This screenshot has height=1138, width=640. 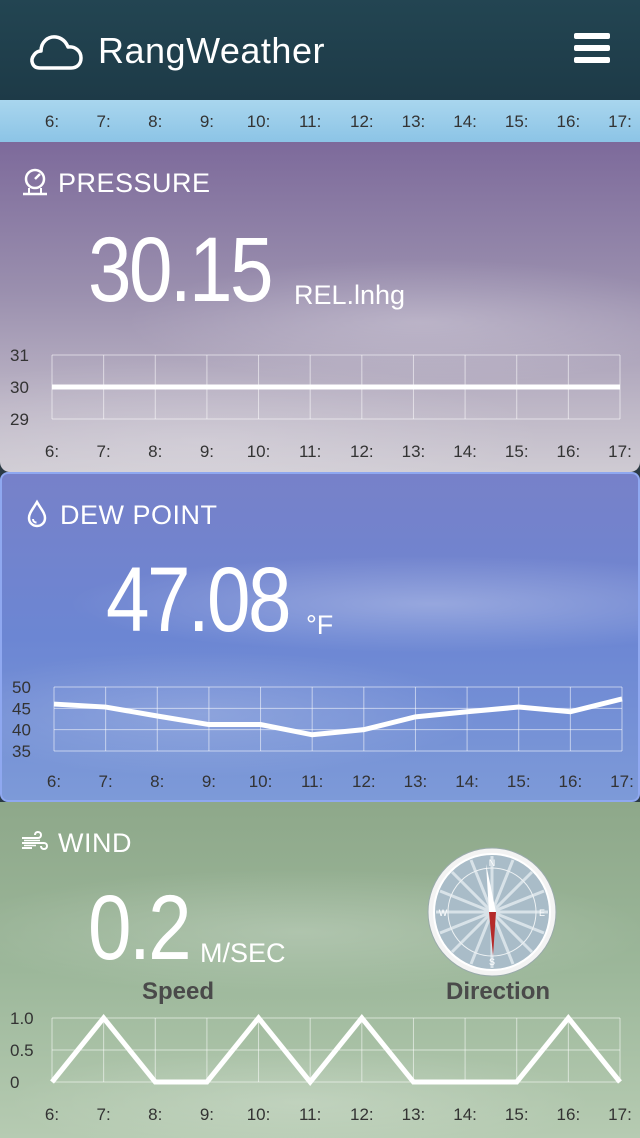 I want to click on compass-west-label: W, so click(x=443, y=913).